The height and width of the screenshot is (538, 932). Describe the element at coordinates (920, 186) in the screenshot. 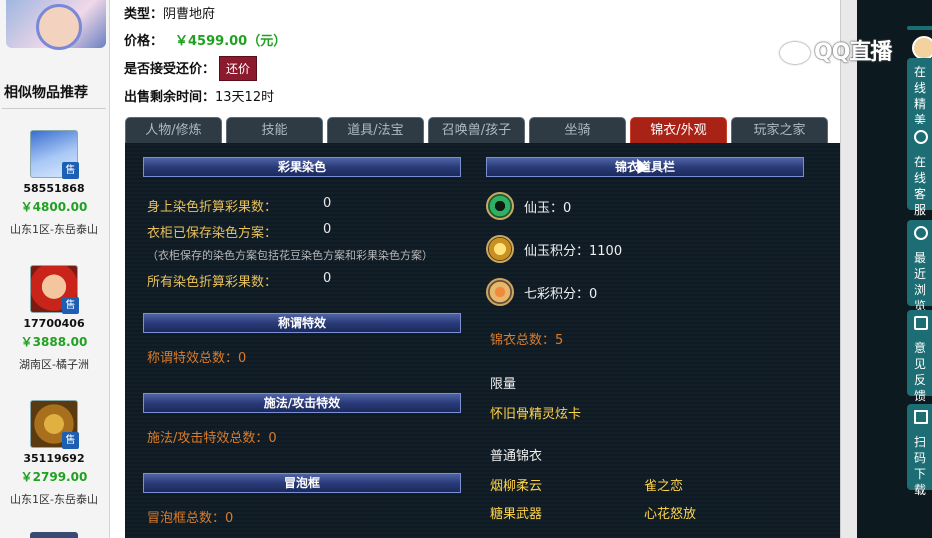

I see `side-button-label: 在线客服` at that location.